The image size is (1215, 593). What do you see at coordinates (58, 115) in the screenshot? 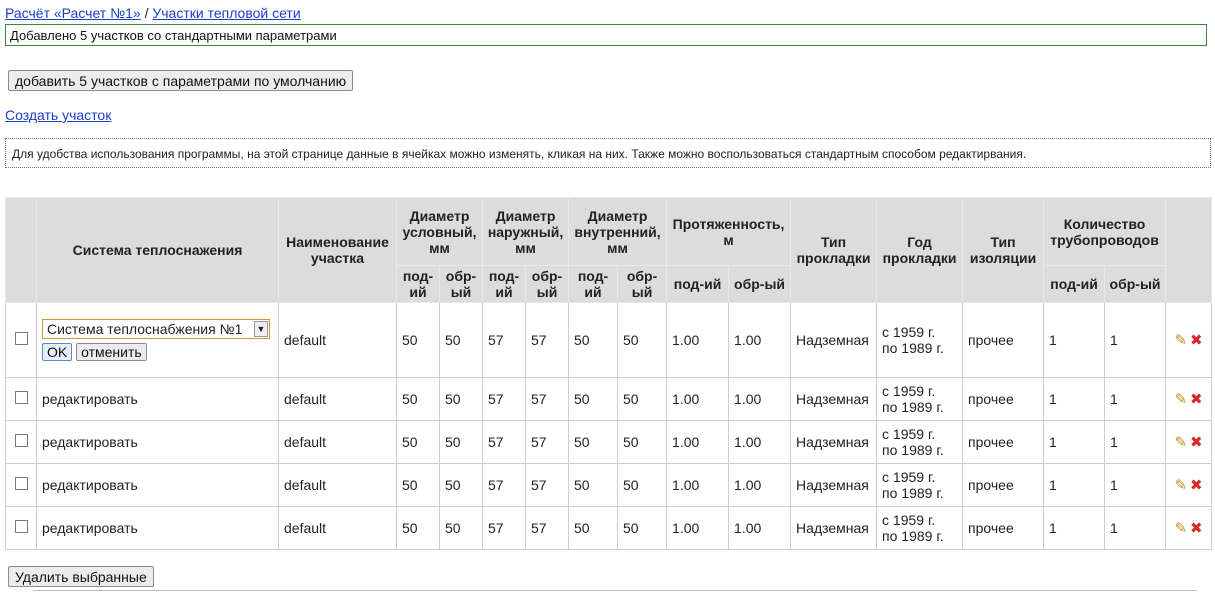
I see `create-section-link: Создать участок` at bounding box center [58, 115].